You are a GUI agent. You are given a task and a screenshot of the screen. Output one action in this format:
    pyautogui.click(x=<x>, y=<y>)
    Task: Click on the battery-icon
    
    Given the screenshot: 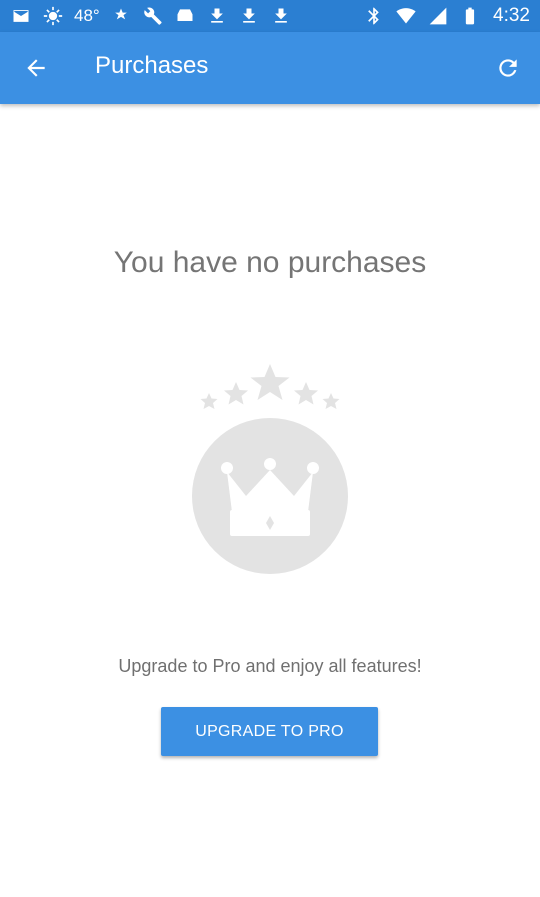 What is the action you would take?
    pyautogui.click(x=470, y=16)
    